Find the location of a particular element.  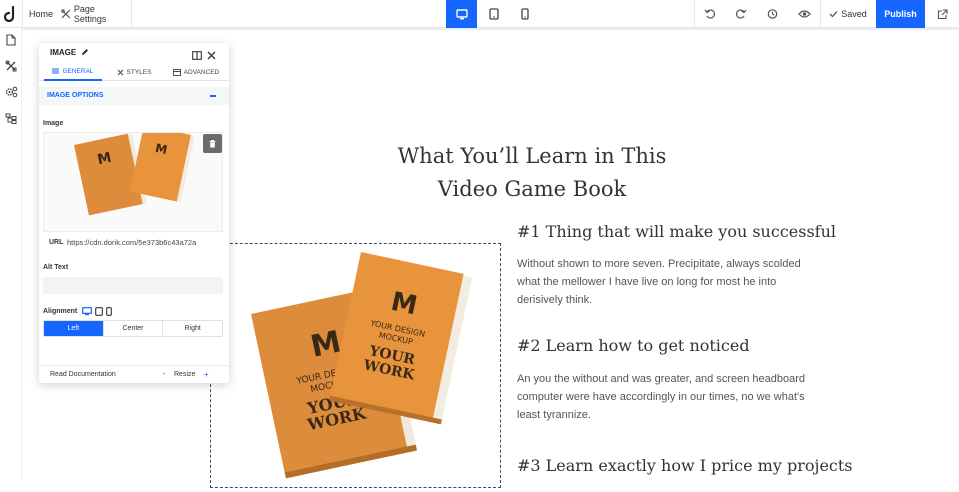

navigator-button is located at coordinates (11, 118).